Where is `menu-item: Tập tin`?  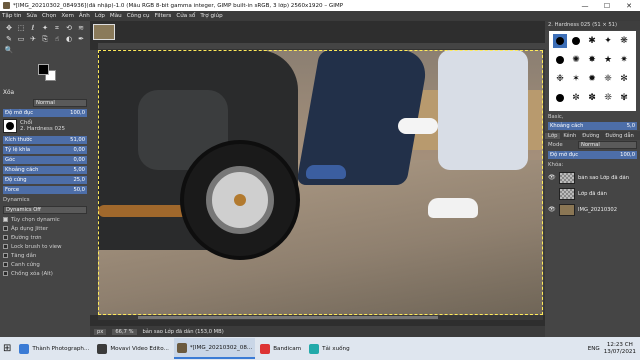 menu-item: Tập tin is located at coordinates (11, 16).